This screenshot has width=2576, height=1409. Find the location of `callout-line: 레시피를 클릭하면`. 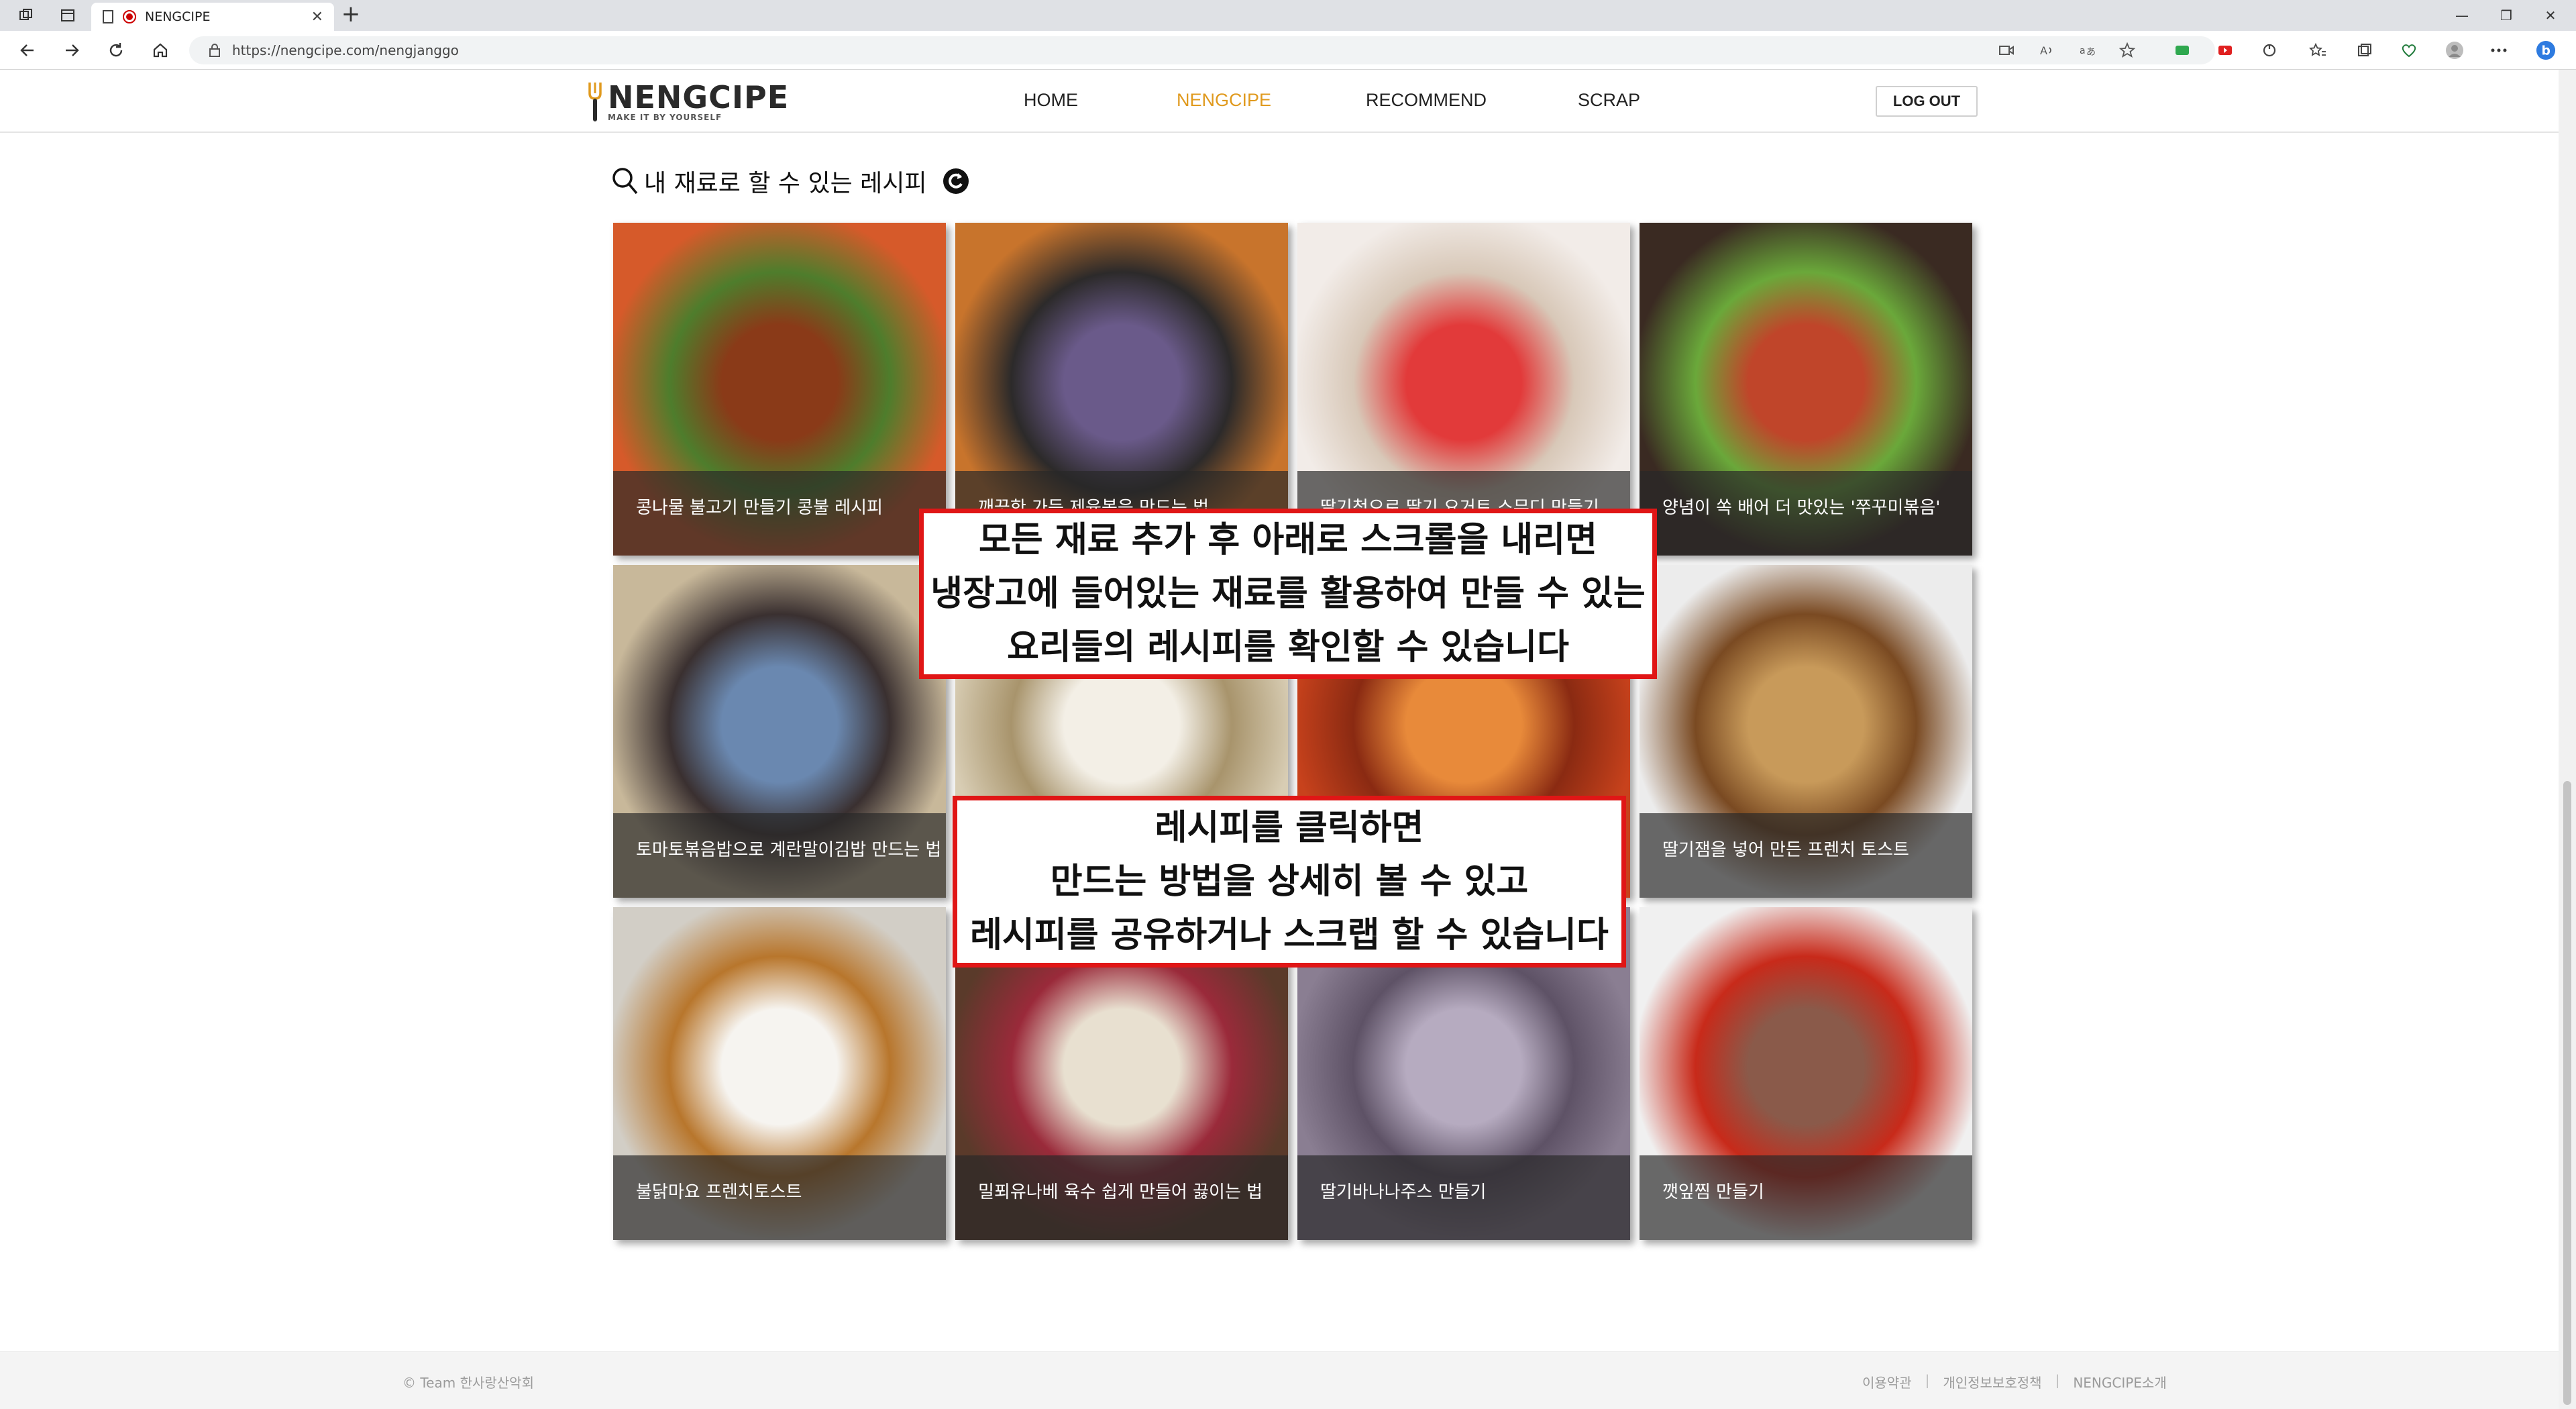

callout-line: 레시피를 클릭하면 is located at coordinates (1289, 828).